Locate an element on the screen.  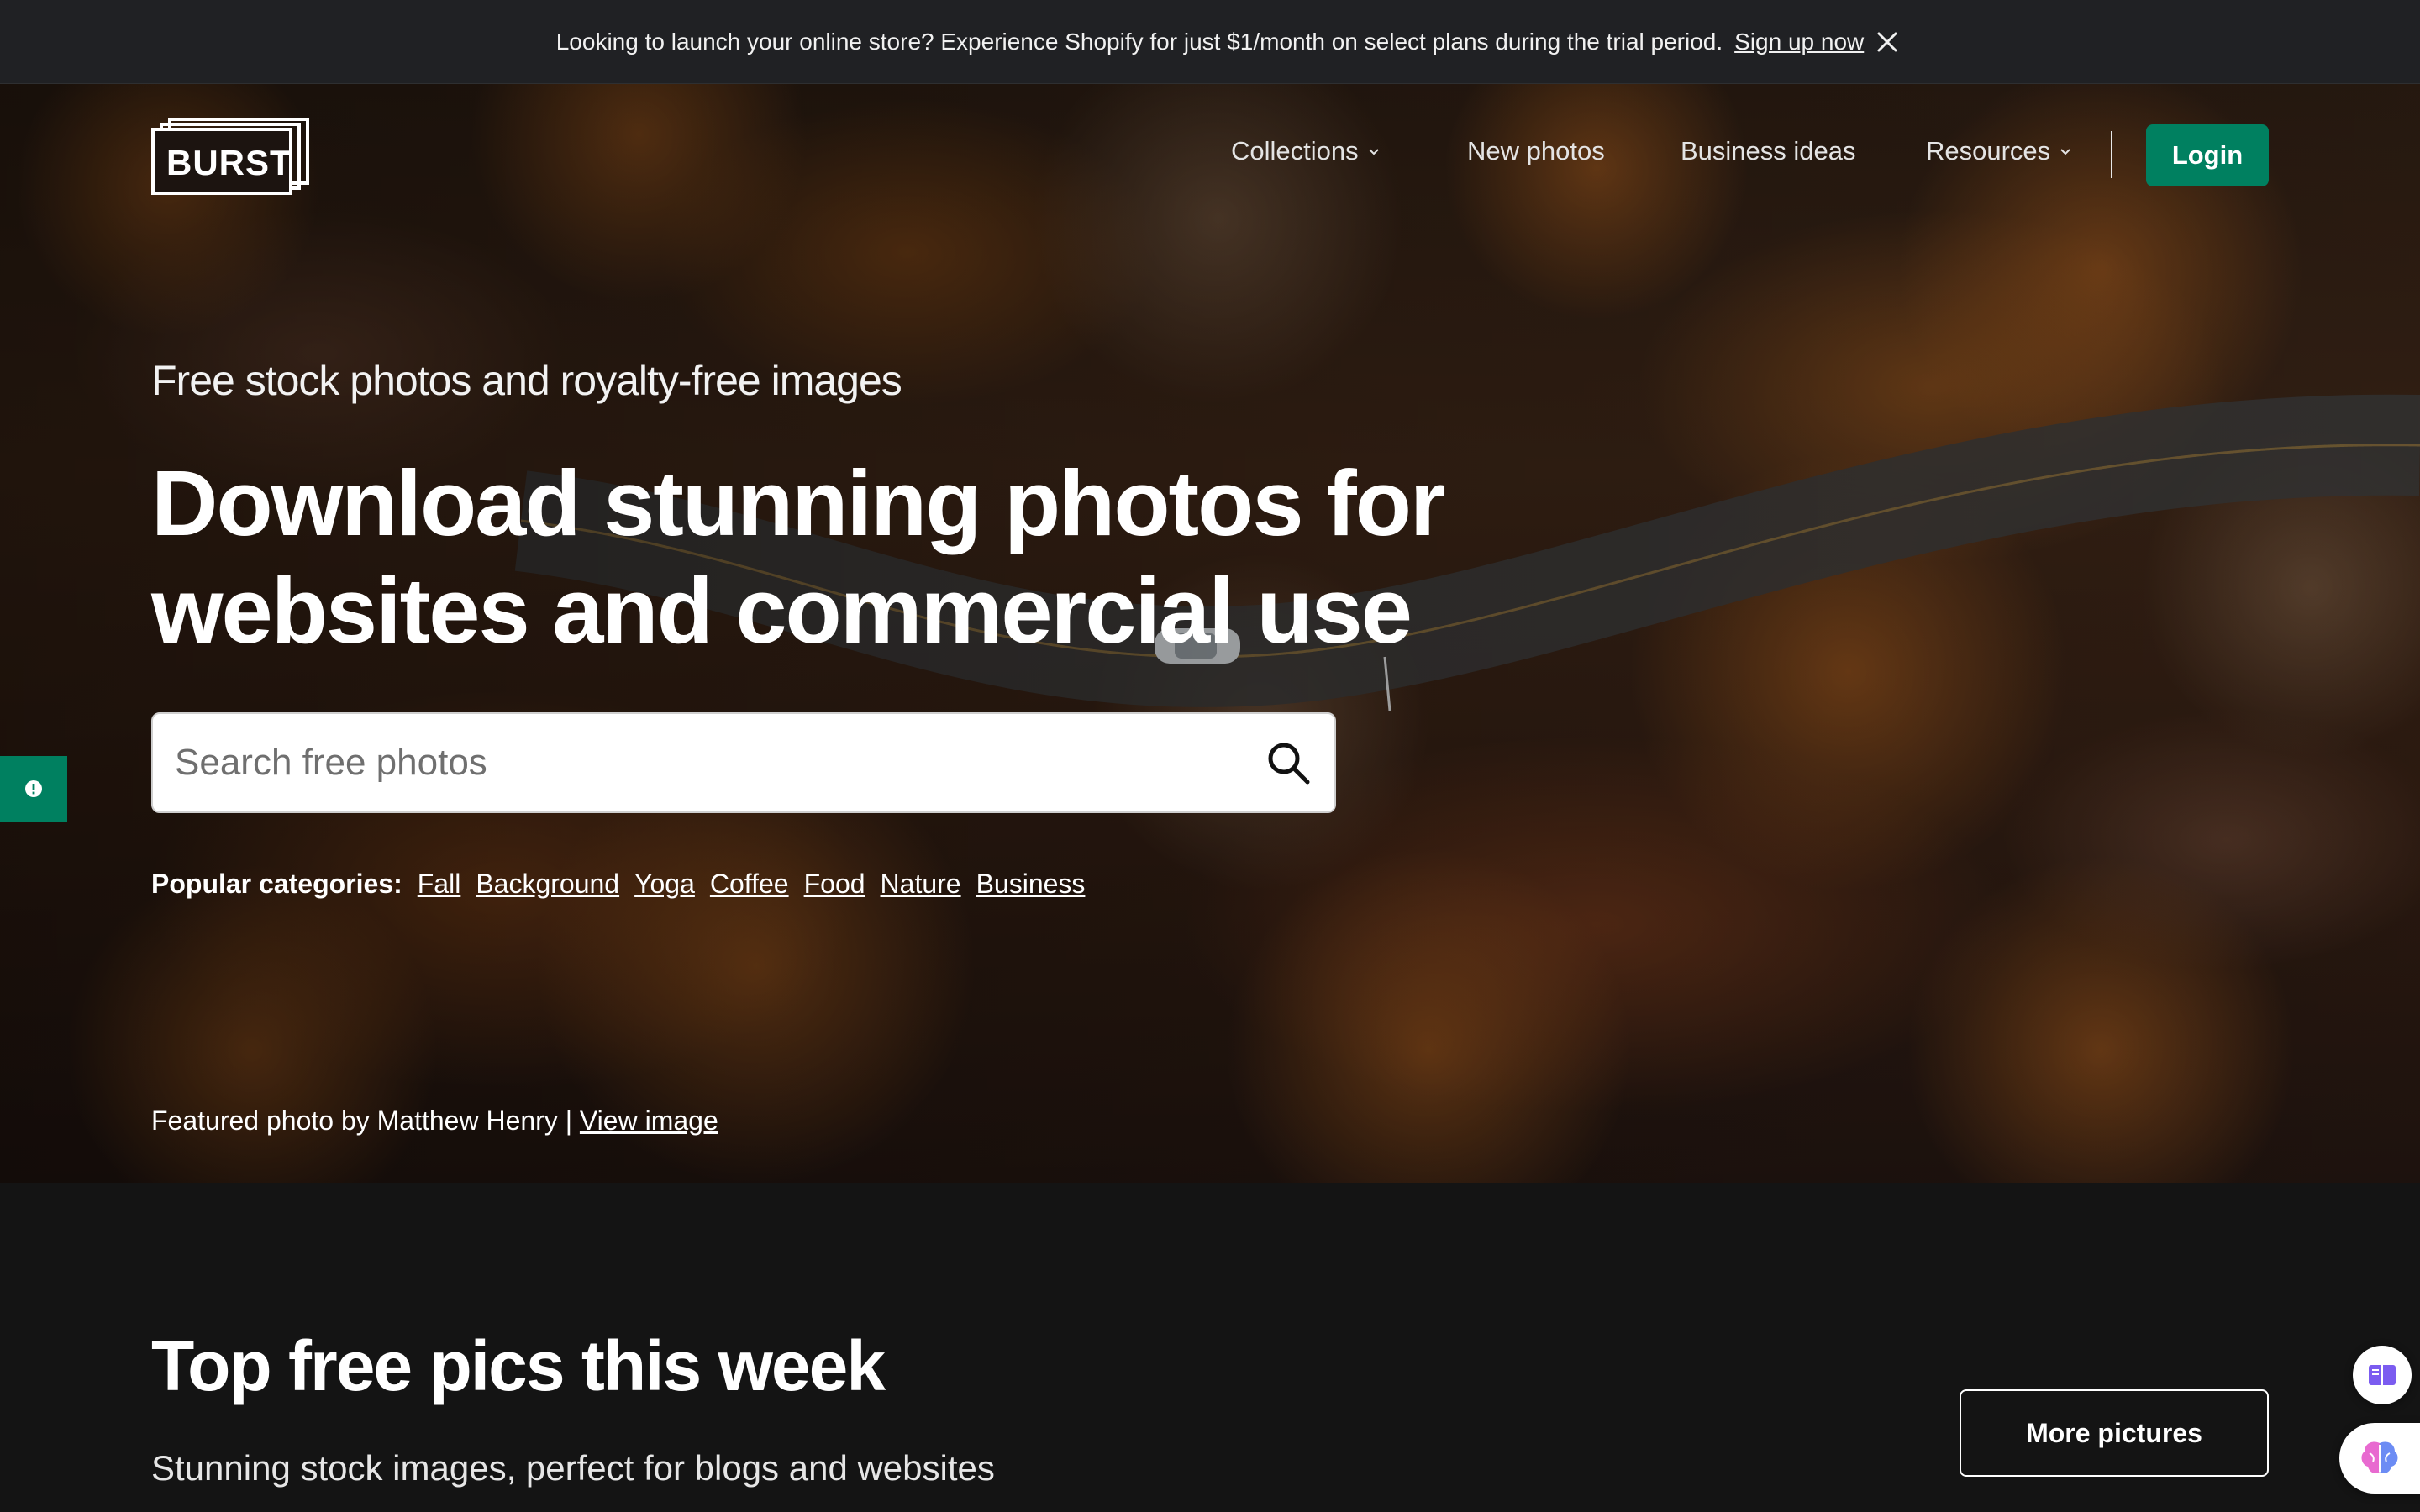
nav-business-ideas-label: Business ideas is located at coordinates (1768, 150).